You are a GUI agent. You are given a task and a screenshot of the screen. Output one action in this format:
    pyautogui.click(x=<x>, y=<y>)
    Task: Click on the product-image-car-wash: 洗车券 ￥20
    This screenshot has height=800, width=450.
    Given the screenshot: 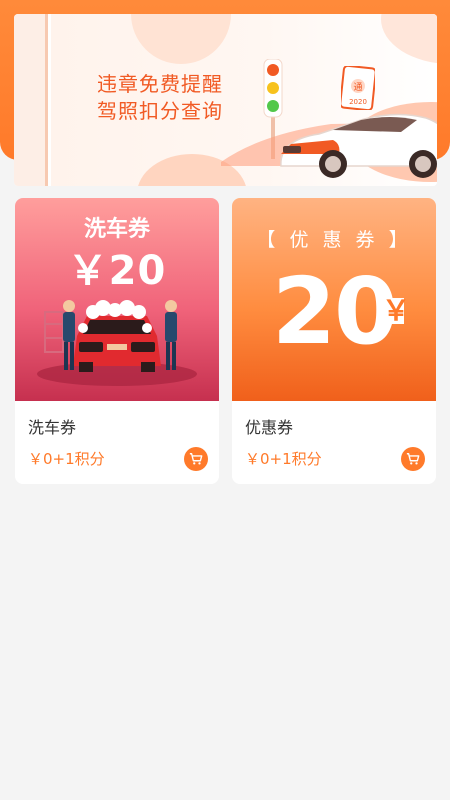 What is the action you would take?
    pyautogui.click(x=117, y=299)
    